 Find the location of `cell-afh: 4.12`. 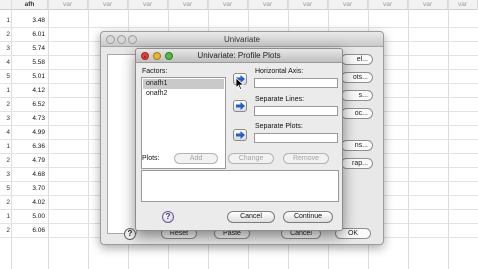

cell-afh: 4.12 is located at coordinates (28, 91).